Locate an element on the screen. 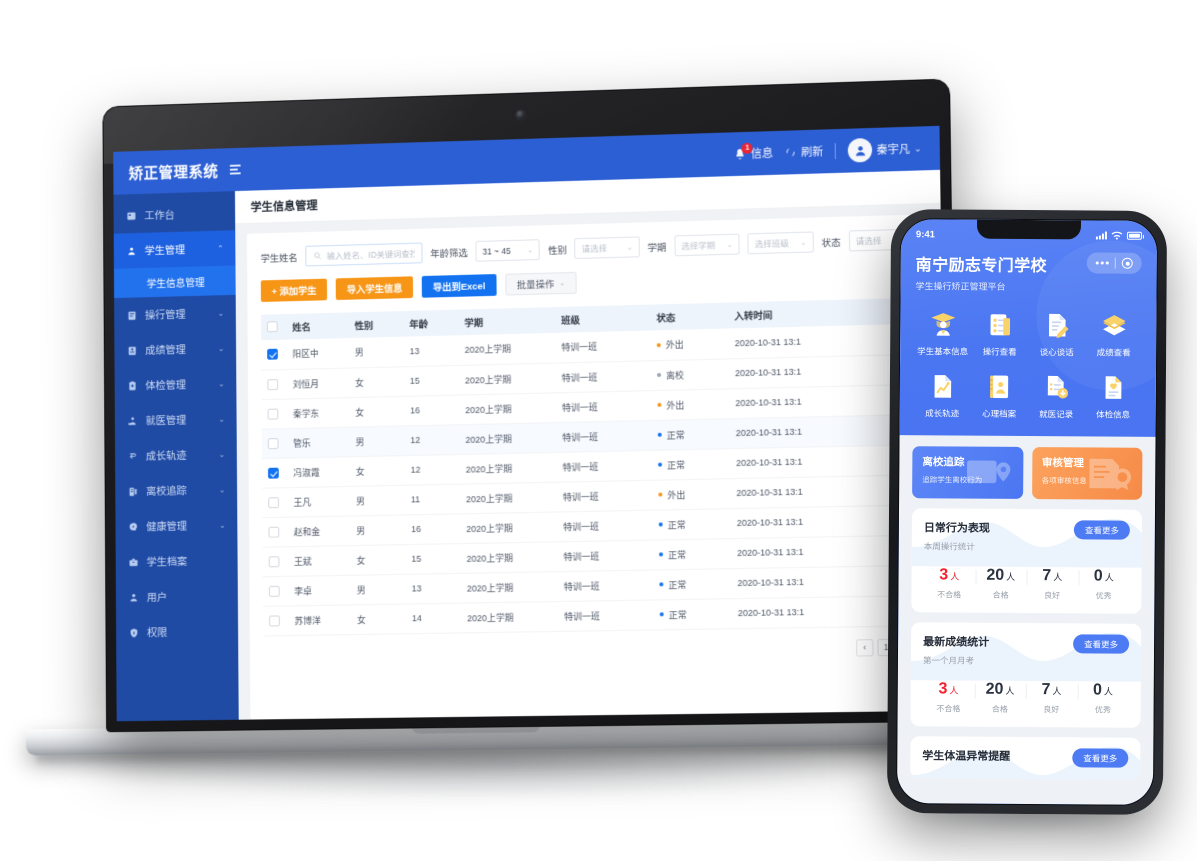 Image resolution: width=1197 pixels, height=861 pixels. refresh-button: 刷新 is located at coordinates (804, 151).